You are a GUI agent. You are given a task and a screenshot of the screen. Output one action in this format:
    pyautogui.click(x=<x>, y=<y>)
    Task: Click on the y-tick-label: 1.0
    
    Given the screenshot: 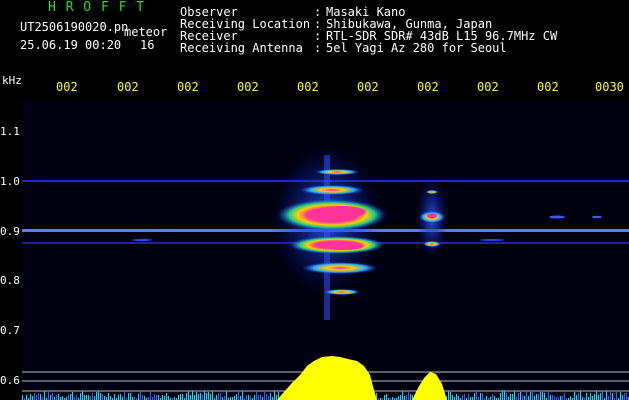 What is the action you would take?
    pyautogui.click(x=10, y=181)
    